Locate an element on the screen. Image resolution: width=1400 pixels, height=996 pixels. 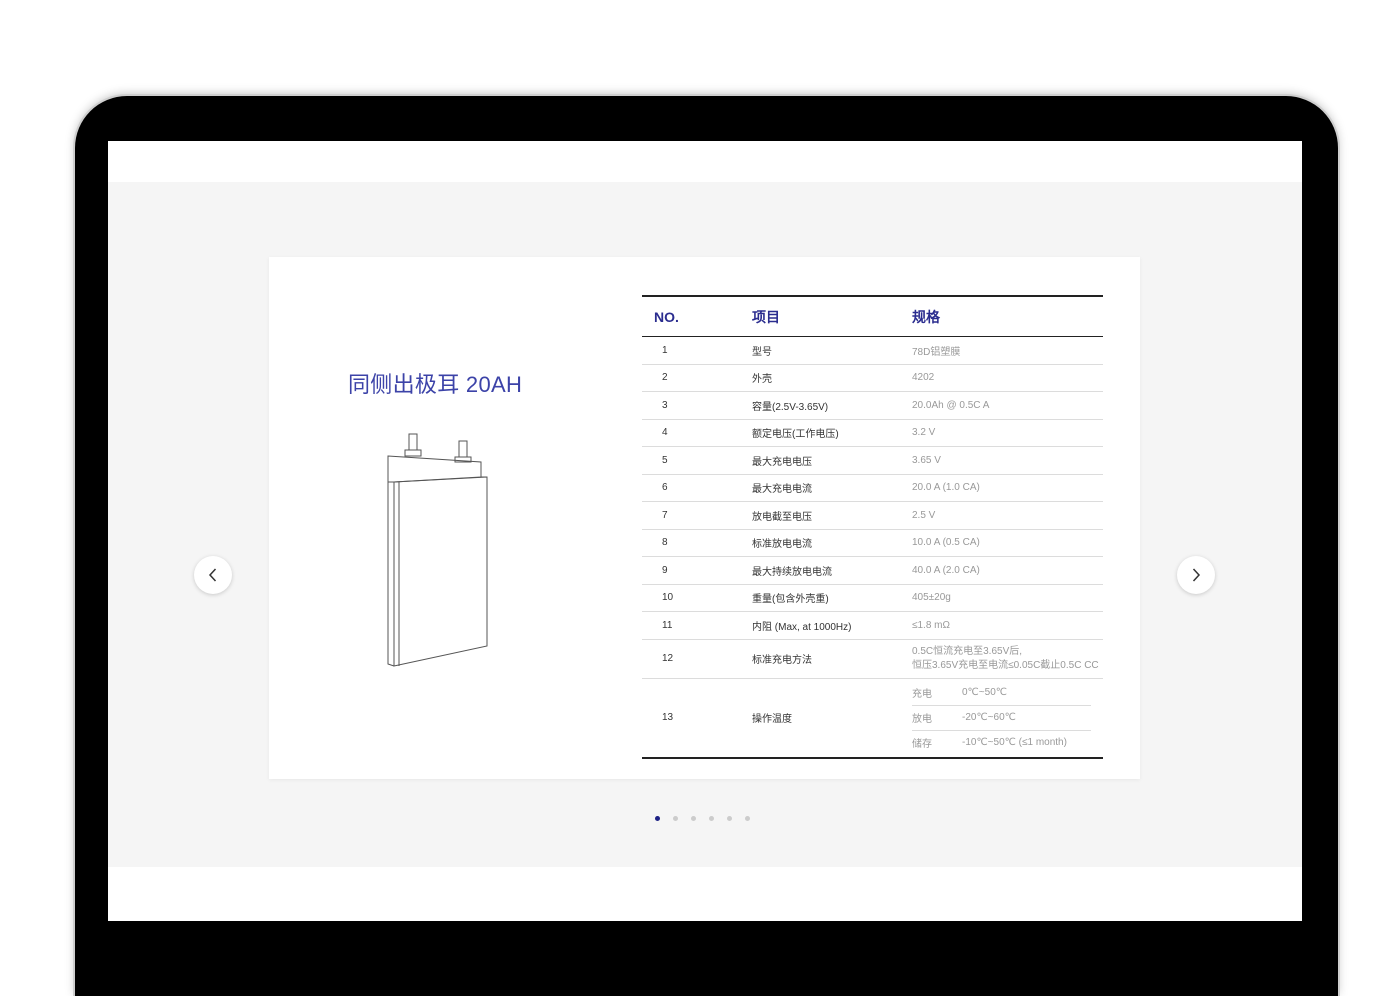
temp-value: 0℃~50℃ is located at coordinates (984, 692).